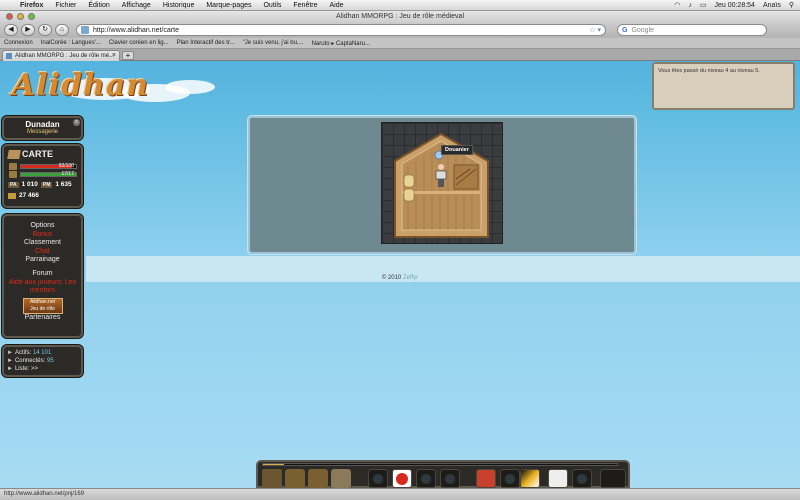 This screenshot has width=800, height=500. Describe the element at coordinates (29, 195) in the screenshot. I see `gold-value: 27 466` at that location.